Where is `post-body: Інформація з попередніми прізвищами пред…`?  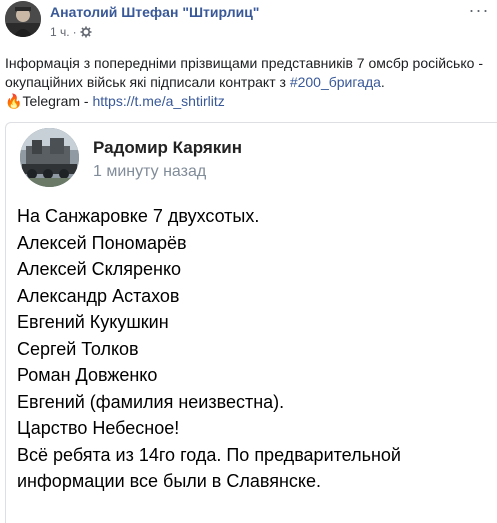
post-body: Інформація з попередніми прізвищами пред… is located at coordinates (248, 82).